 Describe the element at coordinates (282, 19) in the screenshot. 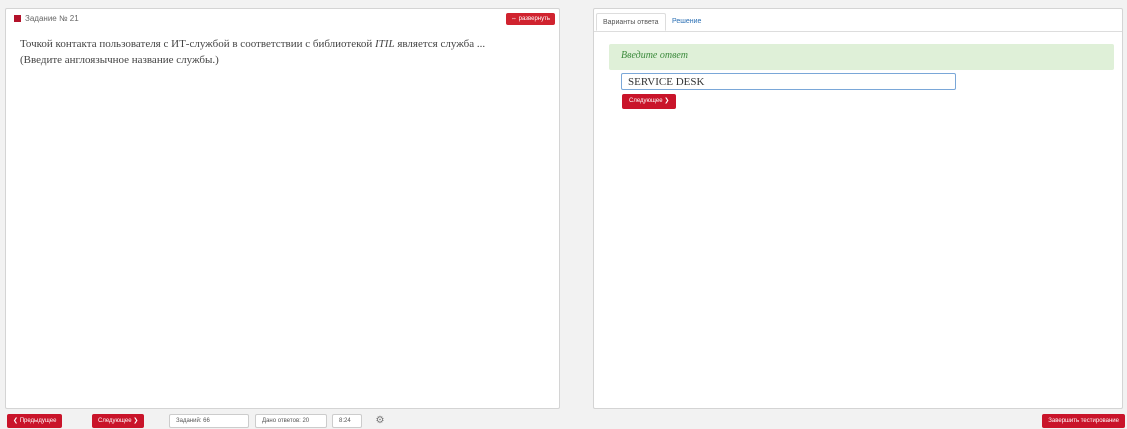

I see `question-header: Задание № 21 ⇔ развернуть` at that location.